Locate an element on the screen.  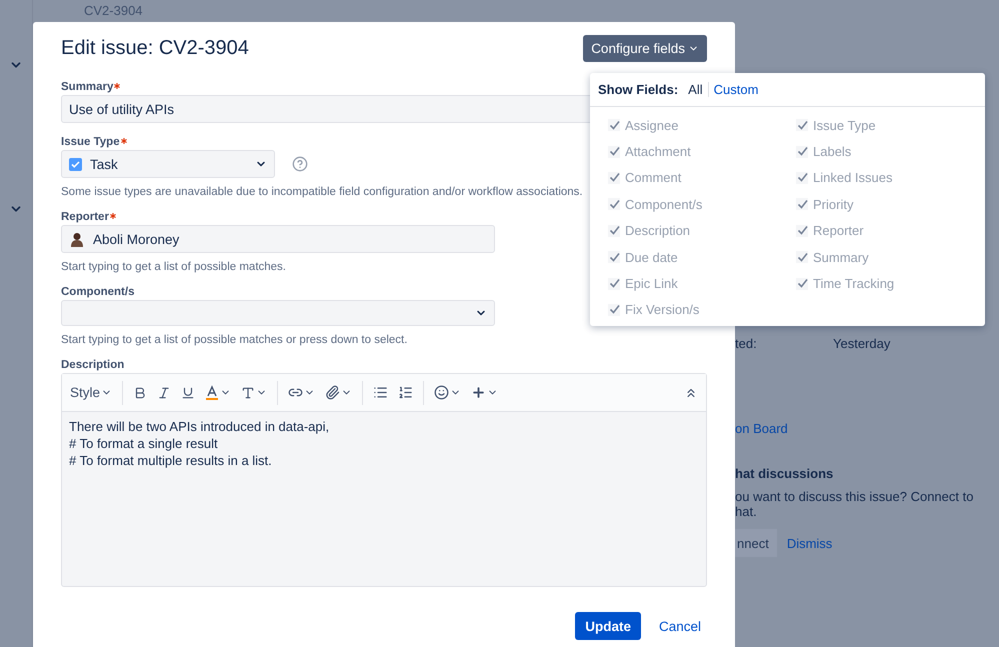
show-fields-label: Show Fields: is located at coordinates (638, 89).